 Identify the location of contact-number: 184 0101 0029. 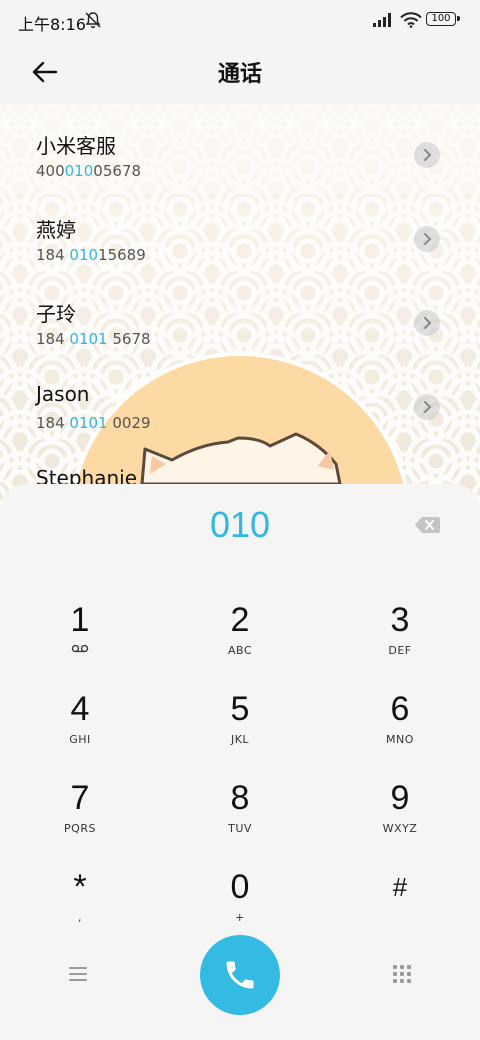
(93, 423).